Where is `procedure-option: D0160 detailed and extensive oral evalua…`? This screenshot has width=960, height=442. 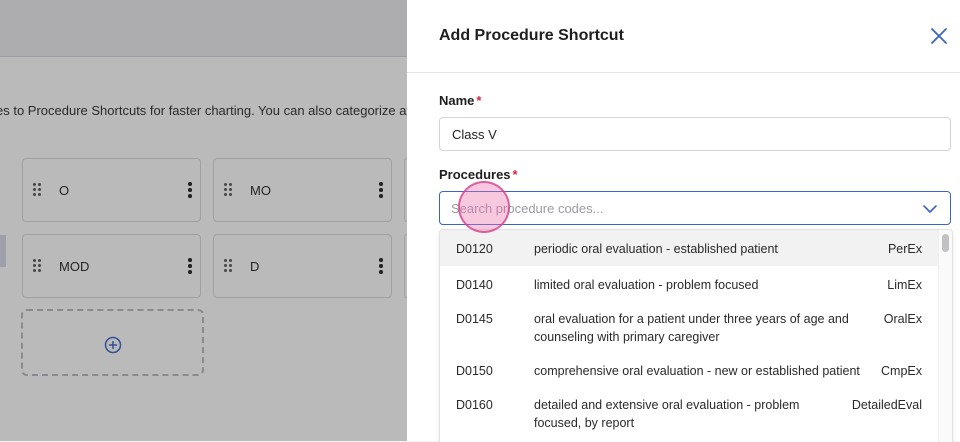 procedure-option: D0160 detailed and extensive oral evalua… is located at coordinates (689, 414).